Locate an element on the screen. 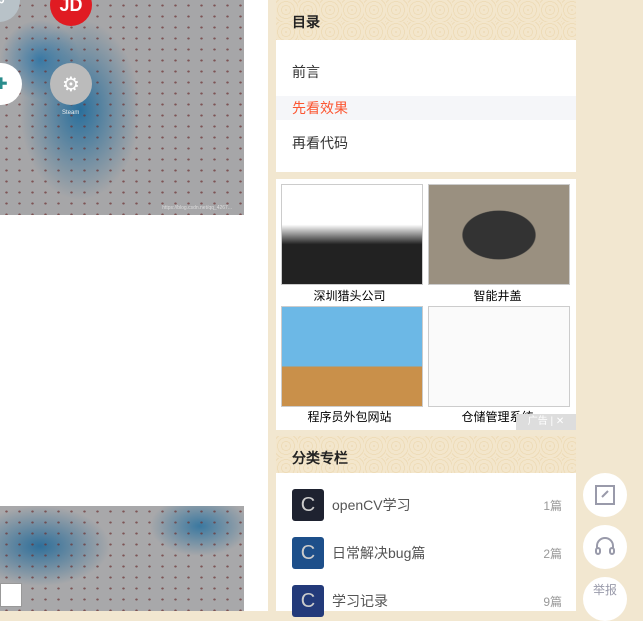  ad-label: 广告 | ✕ is located at coordinates (546, 422).